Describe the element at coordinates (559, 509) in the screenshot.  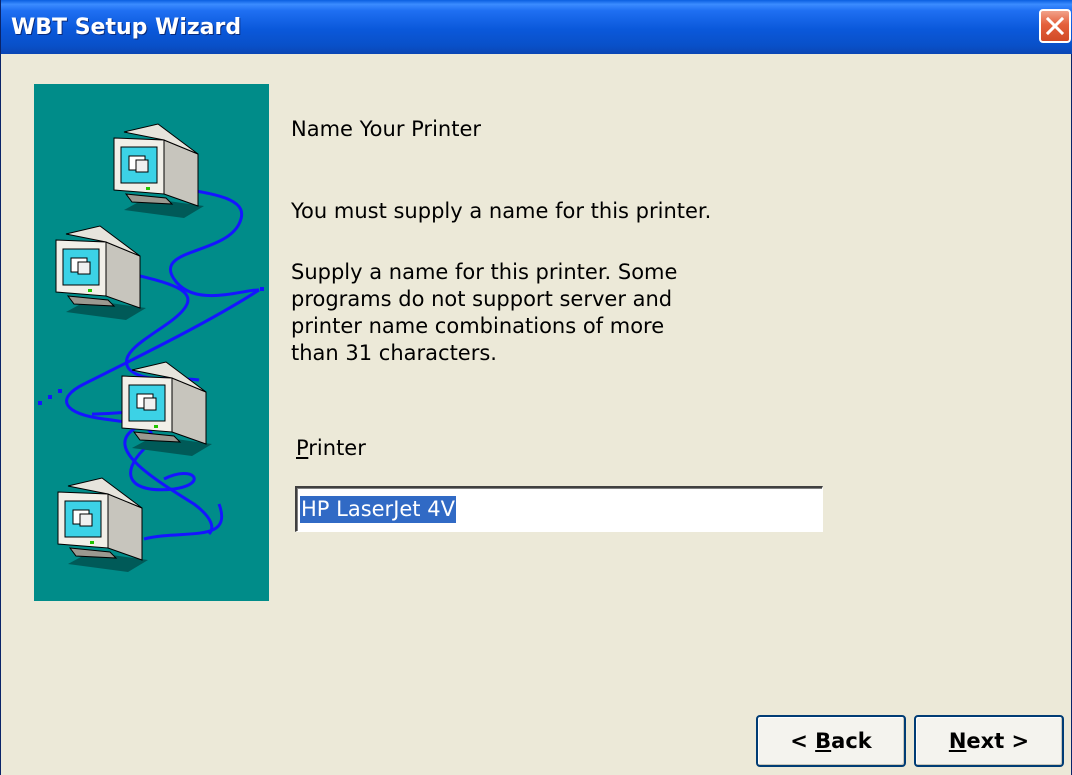
I see `printer-name-input: HP LaserJet 4V` at that location.